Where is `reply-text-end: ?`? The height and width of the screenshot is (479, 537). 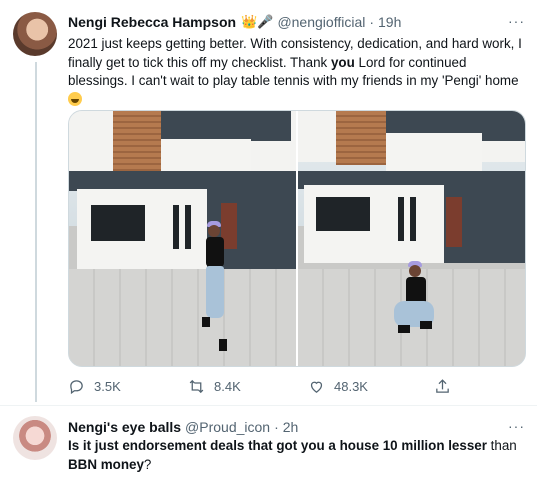 reply-text-end: ? is located at coordinates (147, 464).